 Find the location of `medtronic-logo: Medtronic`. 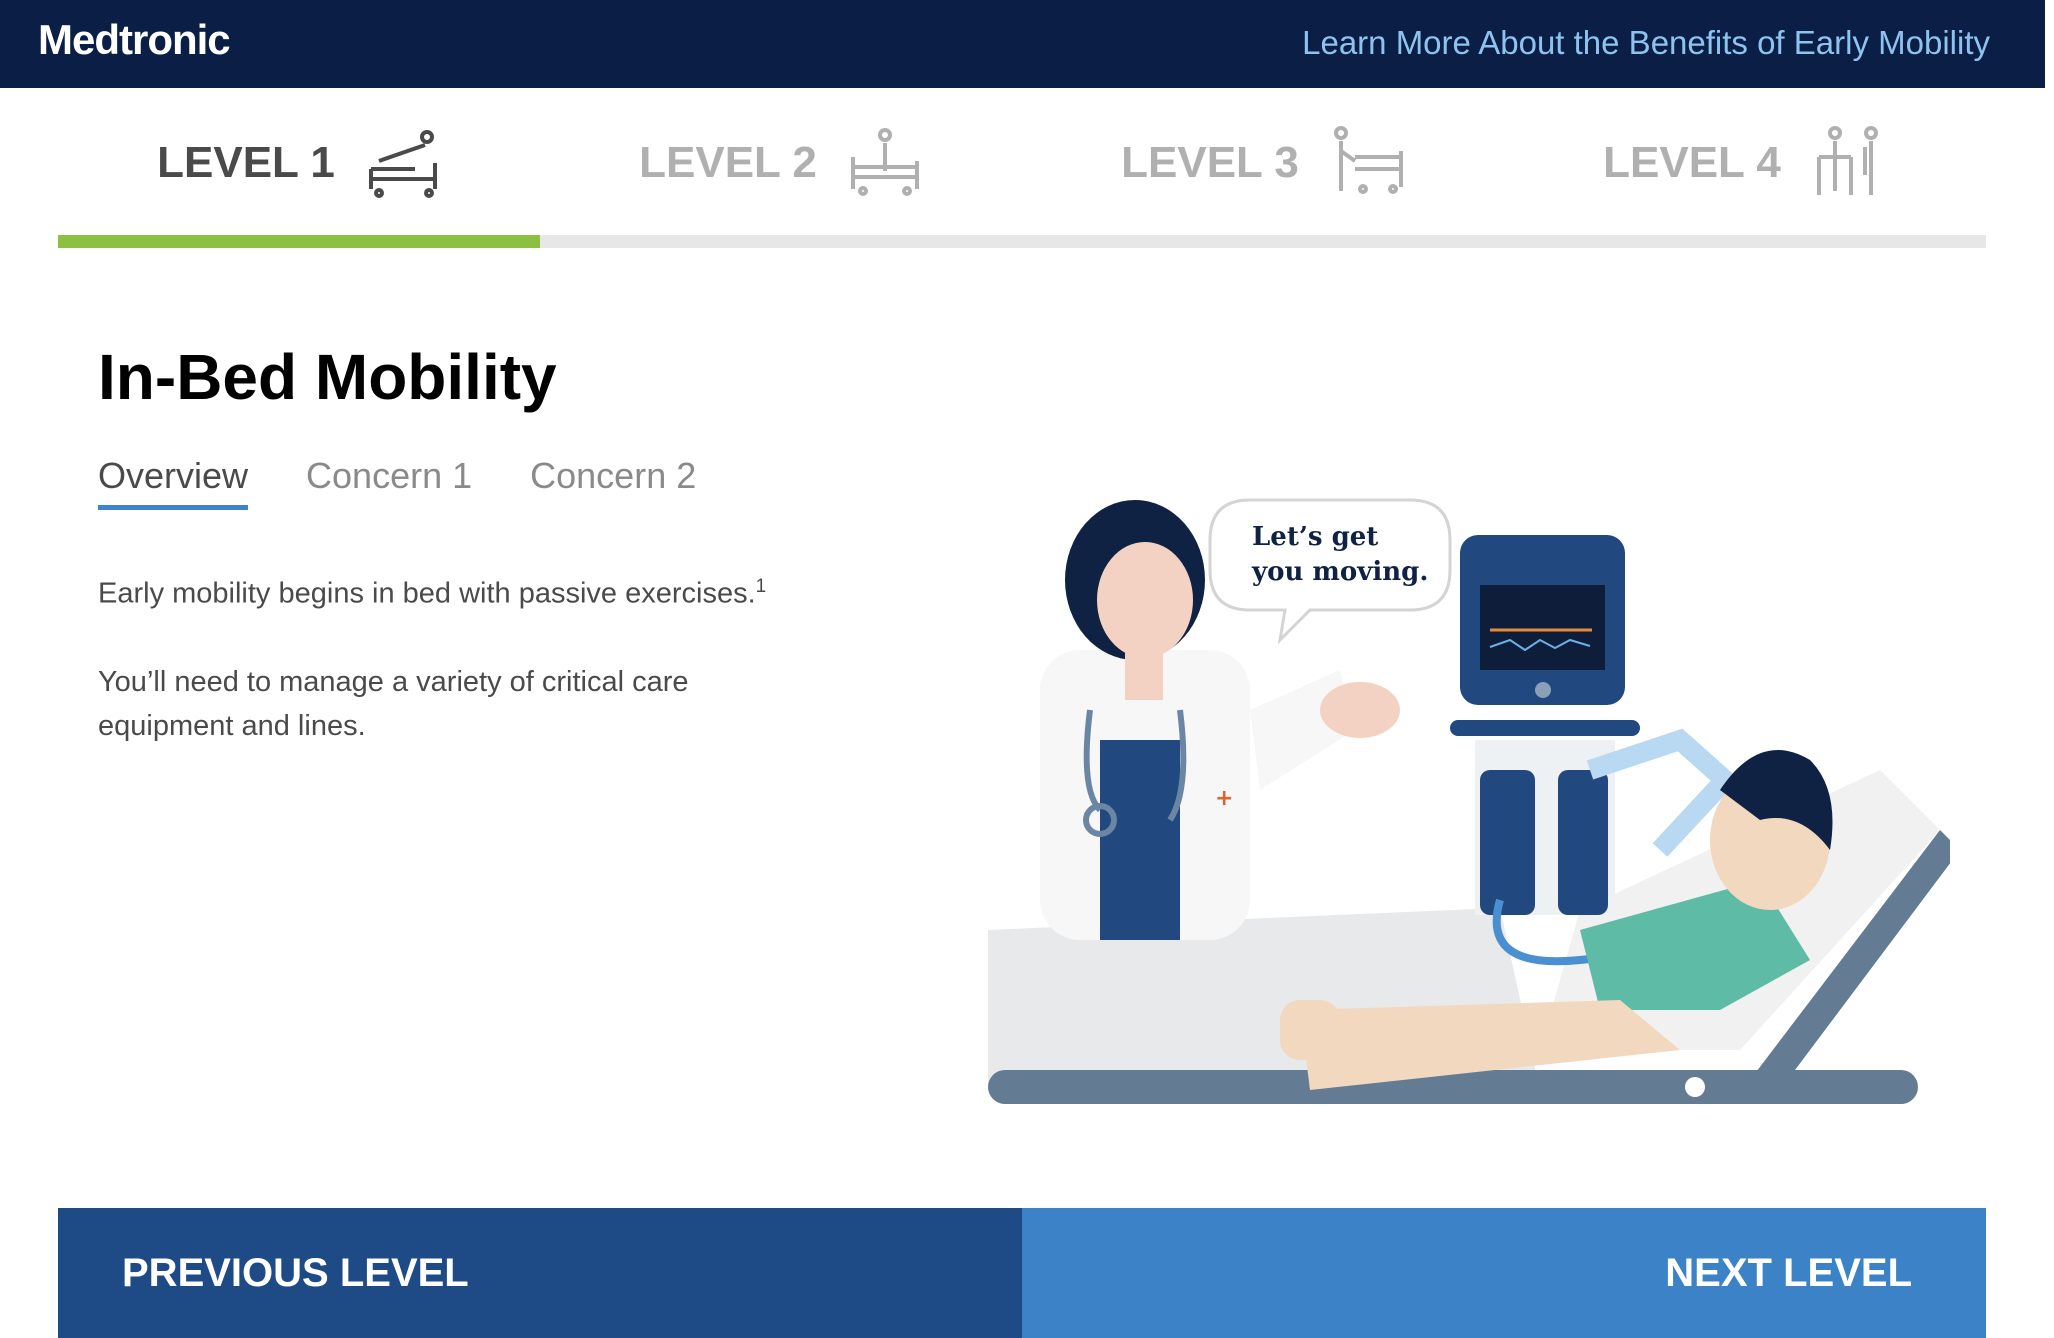

medtronic-logo: Medtronic is located at coordinates (134, 40).